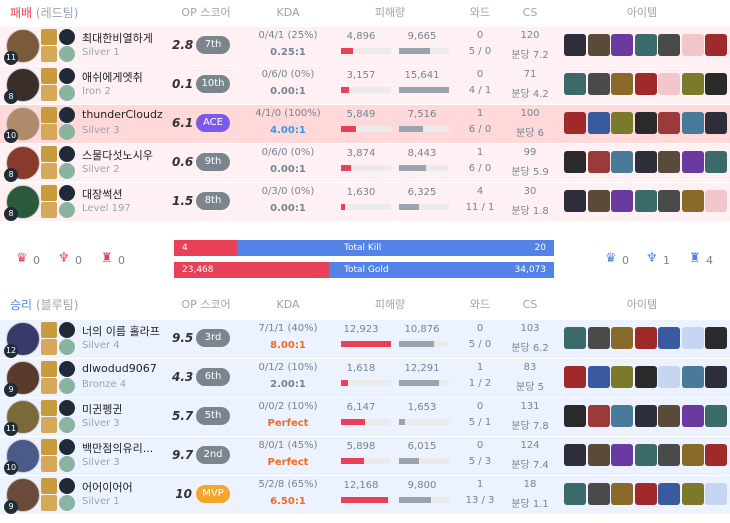 The height and width of the screenshot is (523, 730). What do you see at coordinates (122, 114) in the screenshot?
I see `summoner-name: thunderCloudz` at bounding box center [122, 114].